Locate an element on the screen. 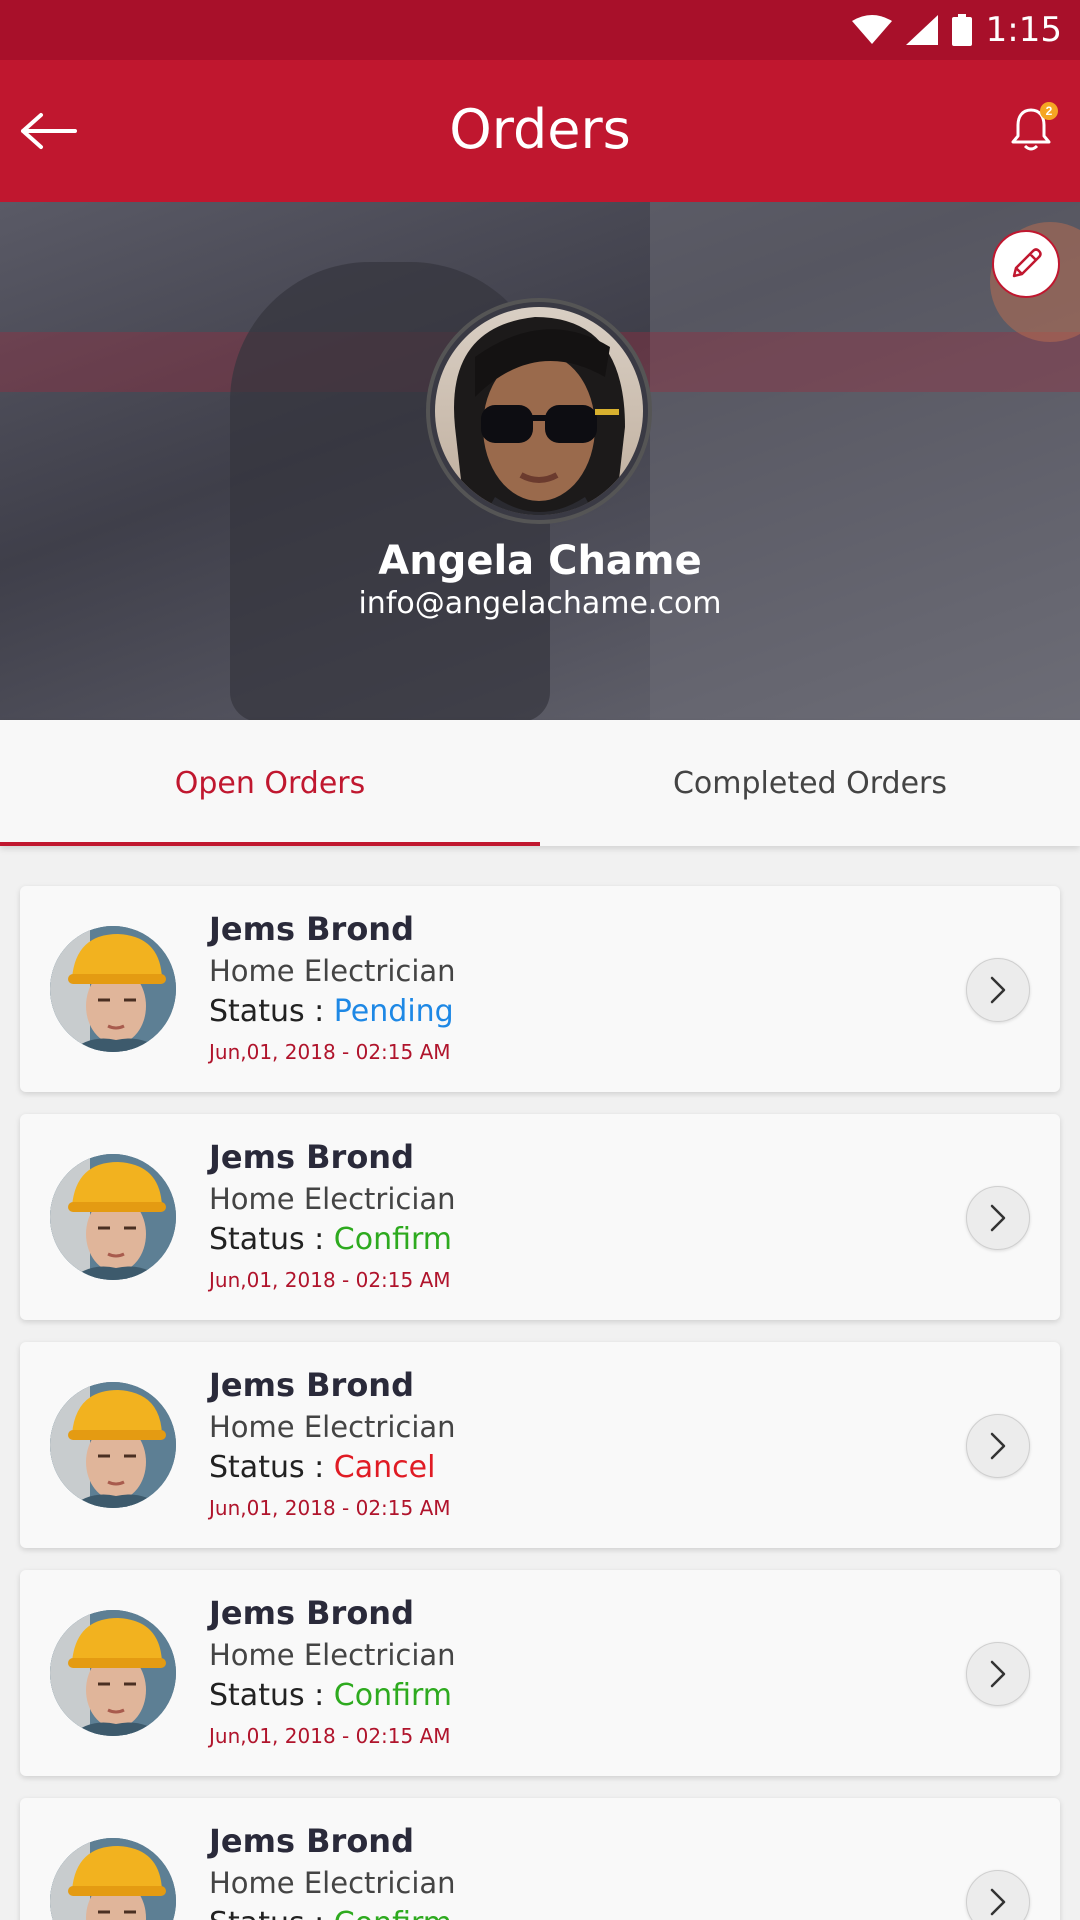 The width and height of the screenshot is (1080, 1920). profile-email: info@angelachame.com is located at coordinates (540, 603).